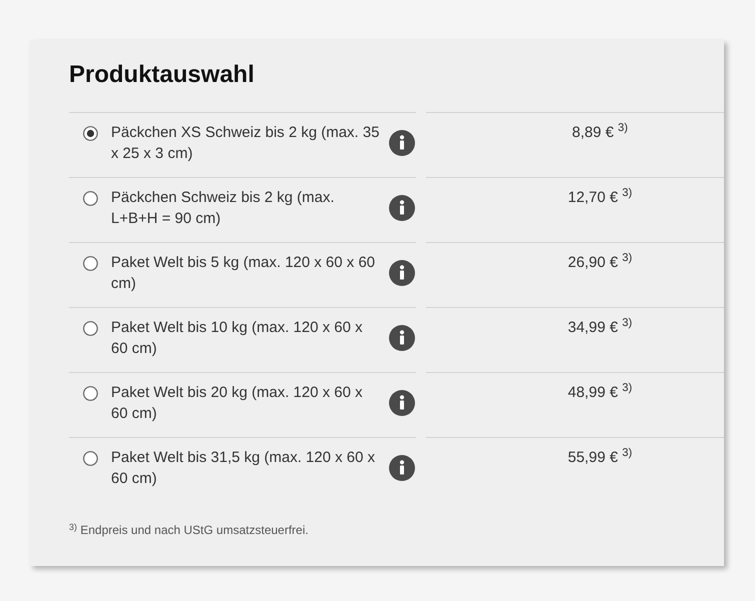 The width and height of the screenshot is (755, 601). I want to click on product-price: 55,99 € $^{3)}$, so click(600, 457).